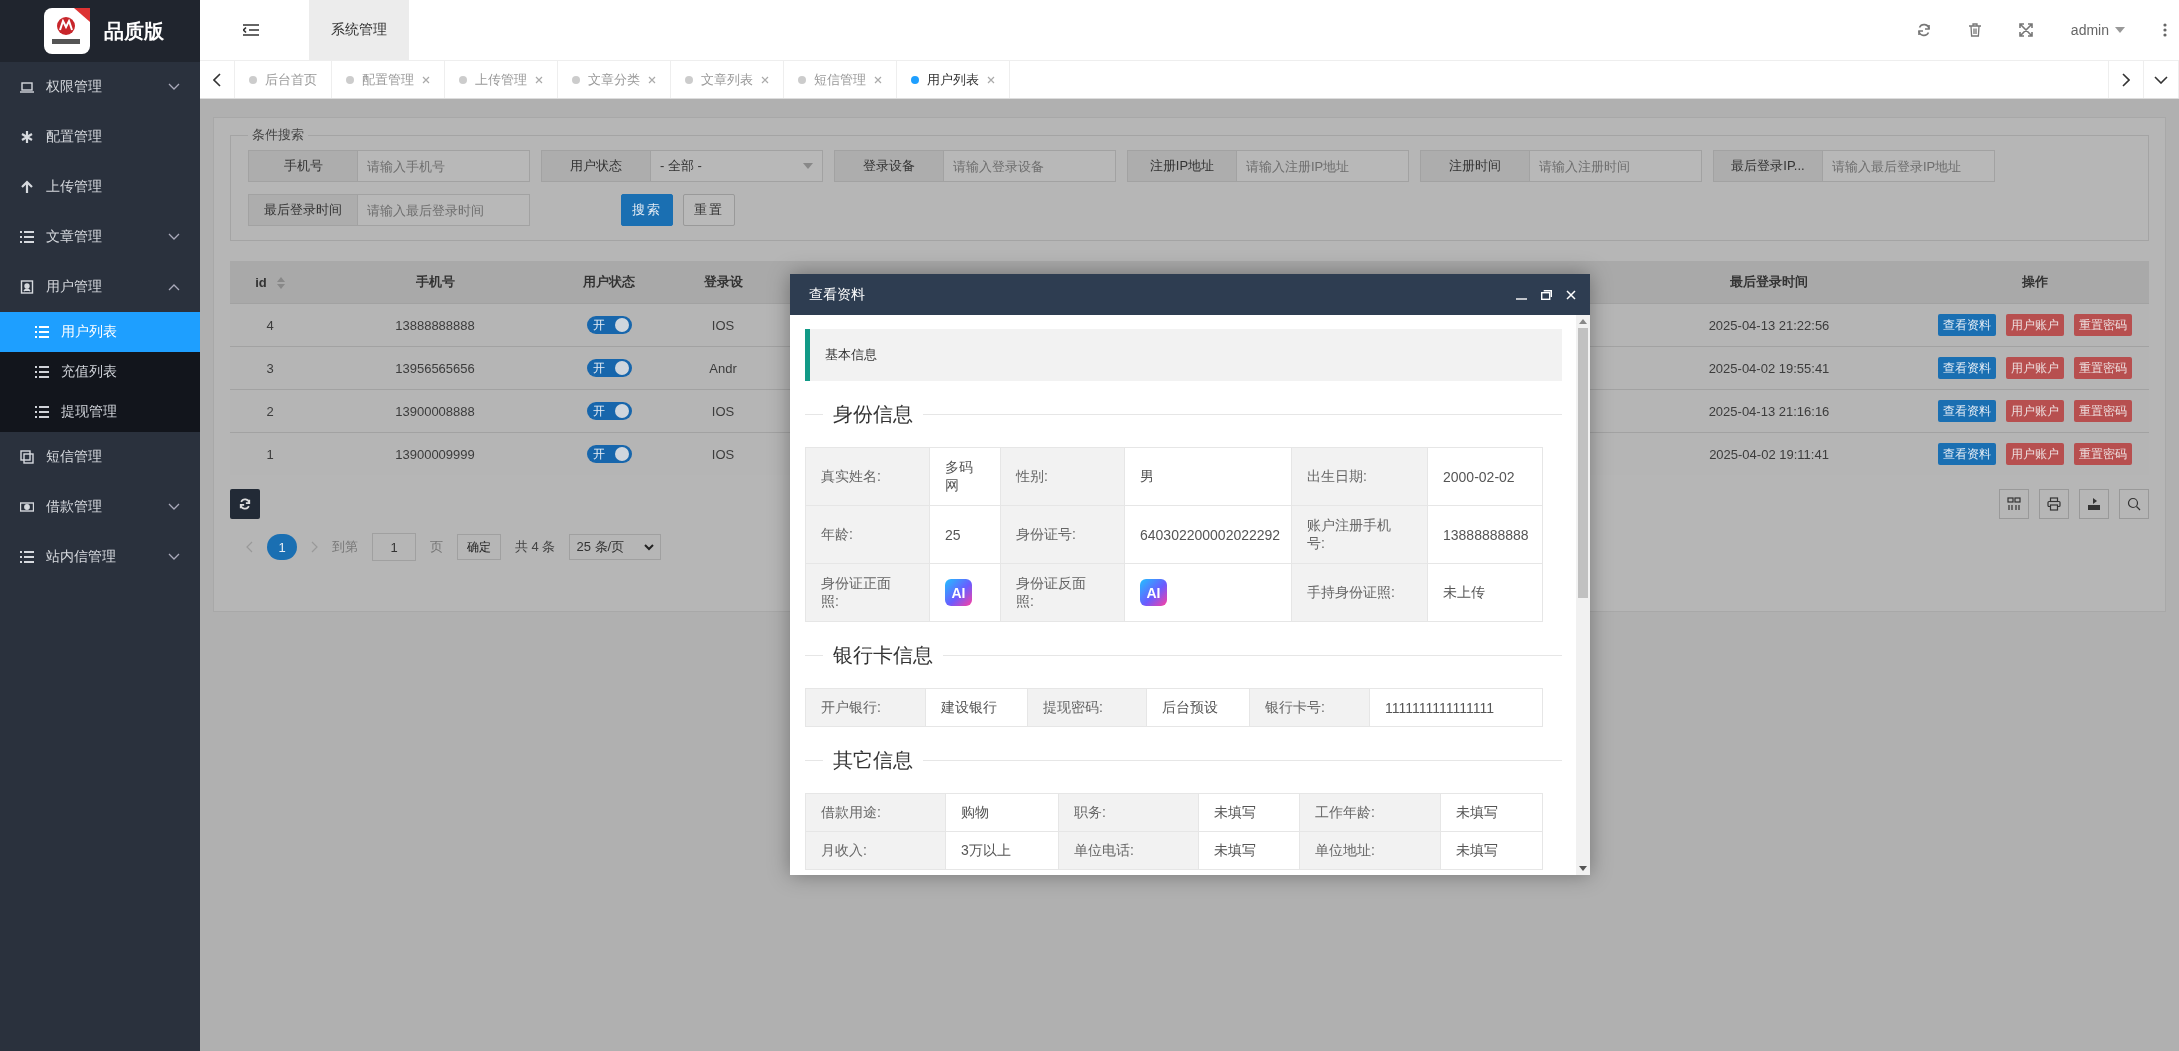  Describe the element at coordinates (359, 30) in the screenshot. I see `module-tab: 系统管理` at that location.